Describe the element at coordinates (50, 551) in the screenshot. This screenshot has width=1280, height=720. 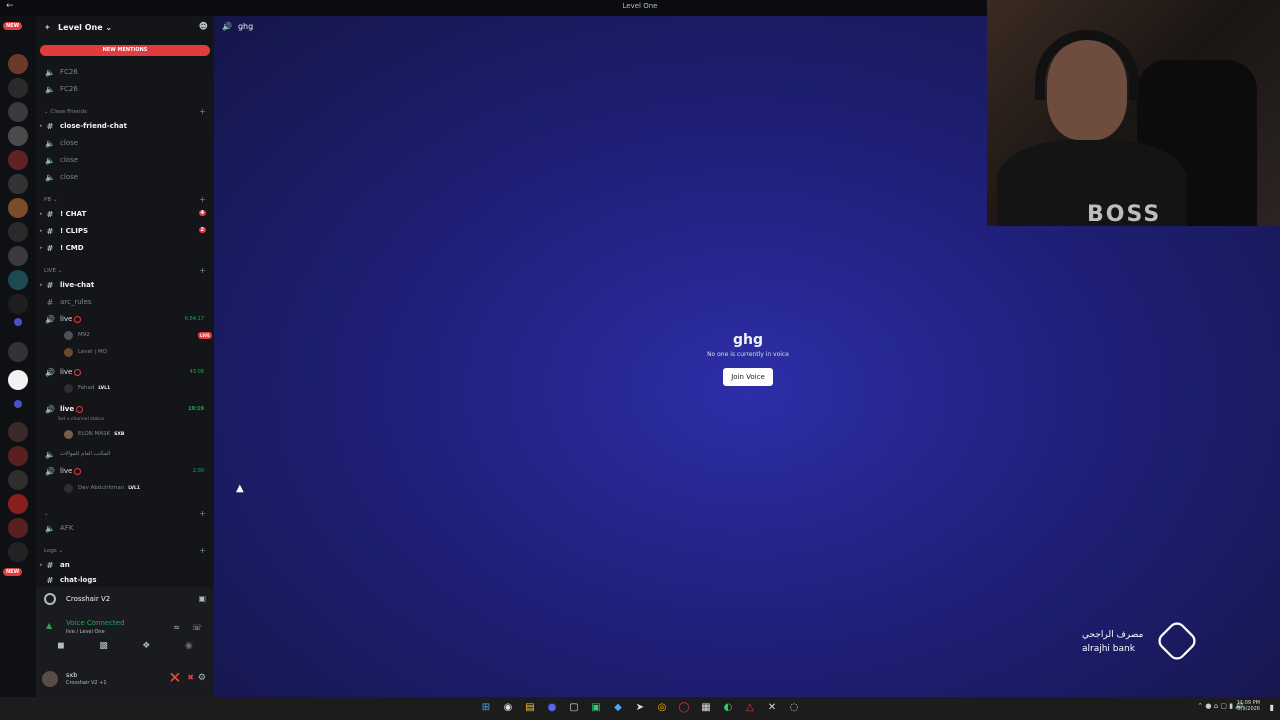
I see `category-label: Logs` at that location.